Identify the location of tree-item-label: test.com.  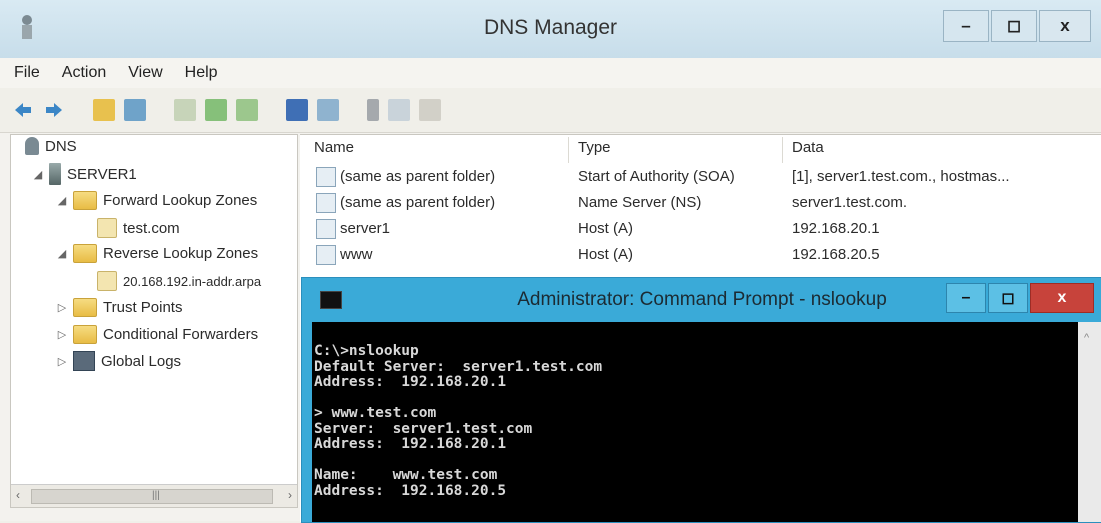
(151, 228).